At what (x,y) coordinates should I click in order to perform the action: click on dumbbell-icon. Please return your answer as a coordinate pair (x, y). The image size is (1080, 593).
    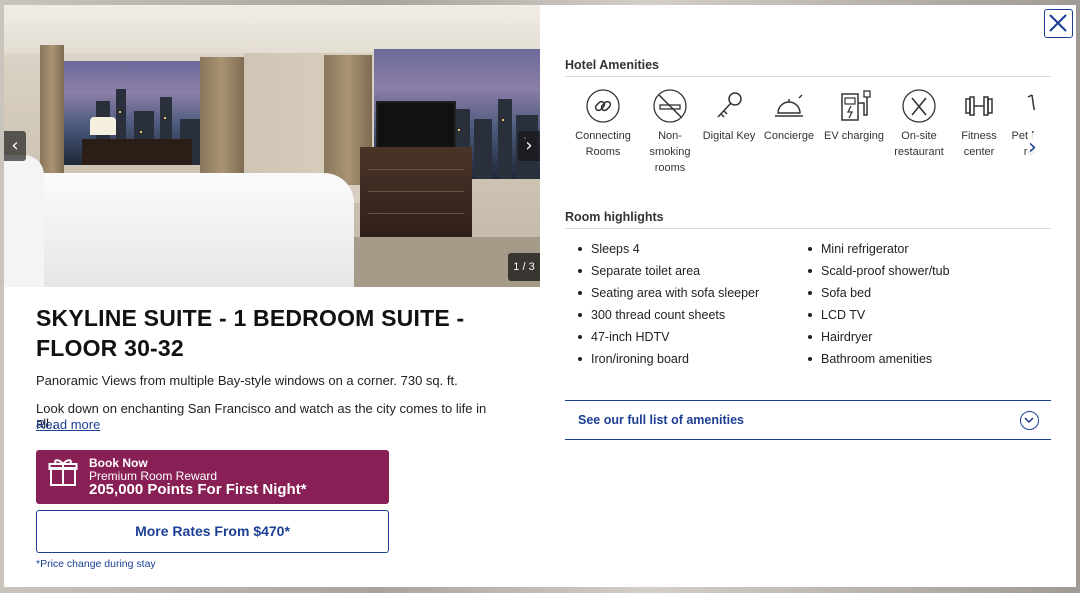
    Looking at the image, I should click on (979, 106).